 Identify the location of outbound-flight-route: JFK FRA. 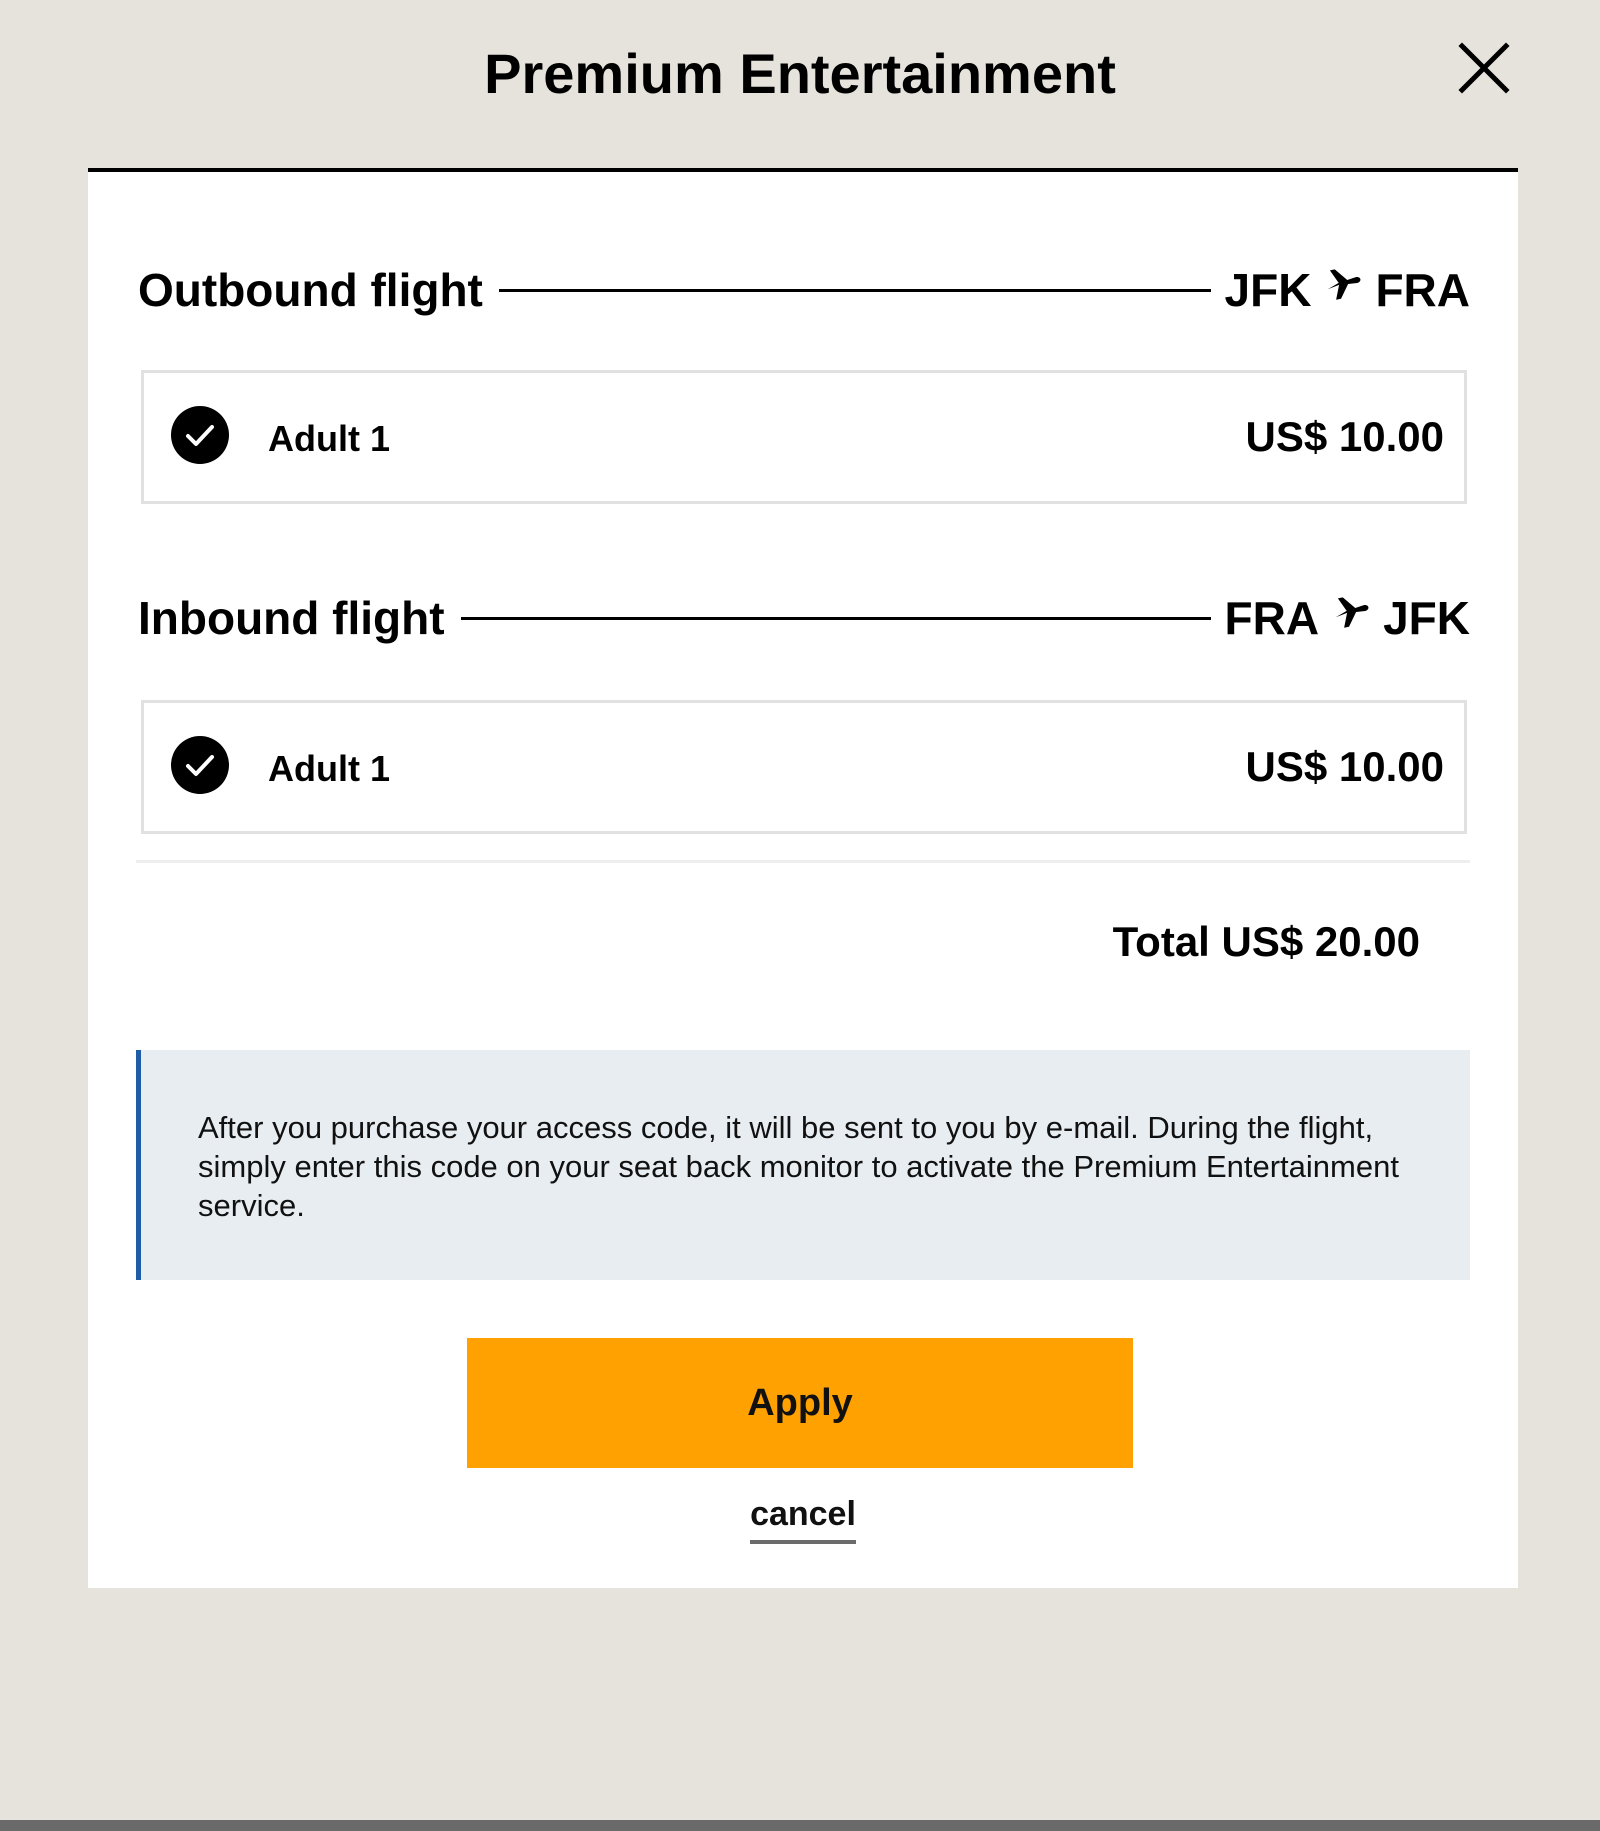
(1347, 290).